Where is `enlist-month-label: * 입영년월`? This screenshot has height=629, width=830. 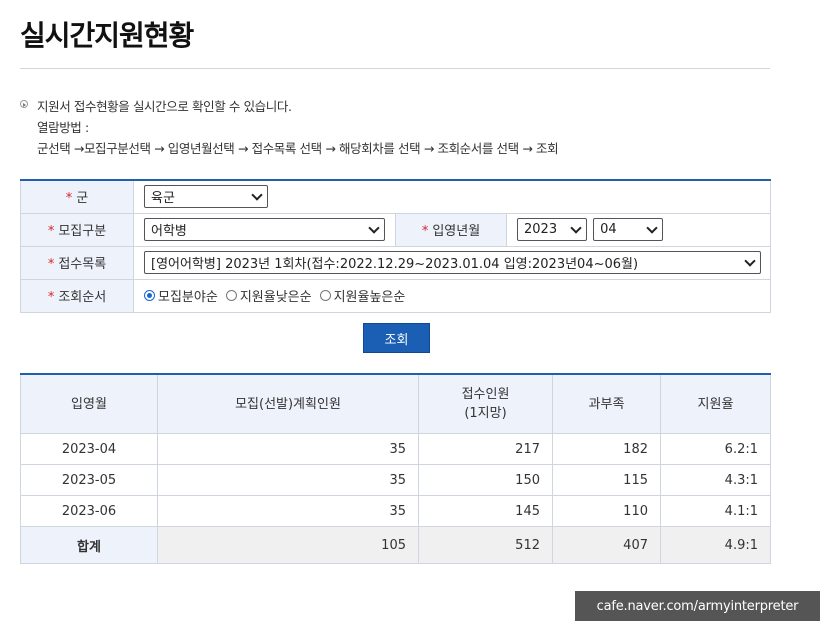 enlist-month-label: * 입영년월 is located at coordinates (451, 229).